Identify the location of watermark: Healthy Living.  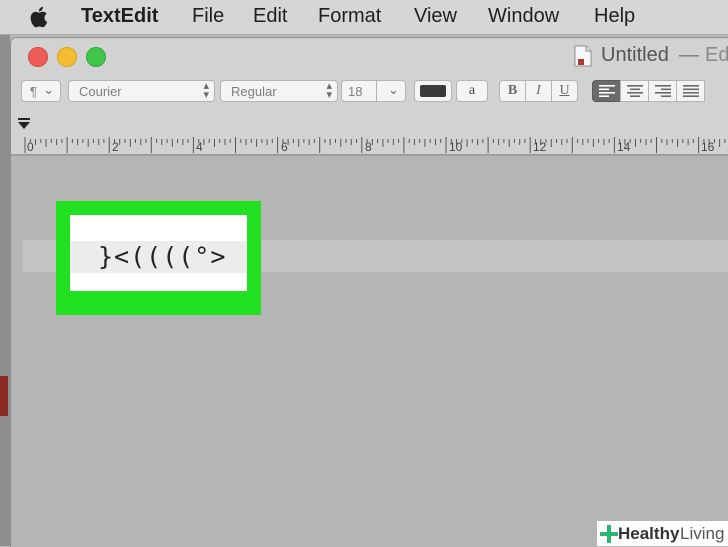
(662, 533).